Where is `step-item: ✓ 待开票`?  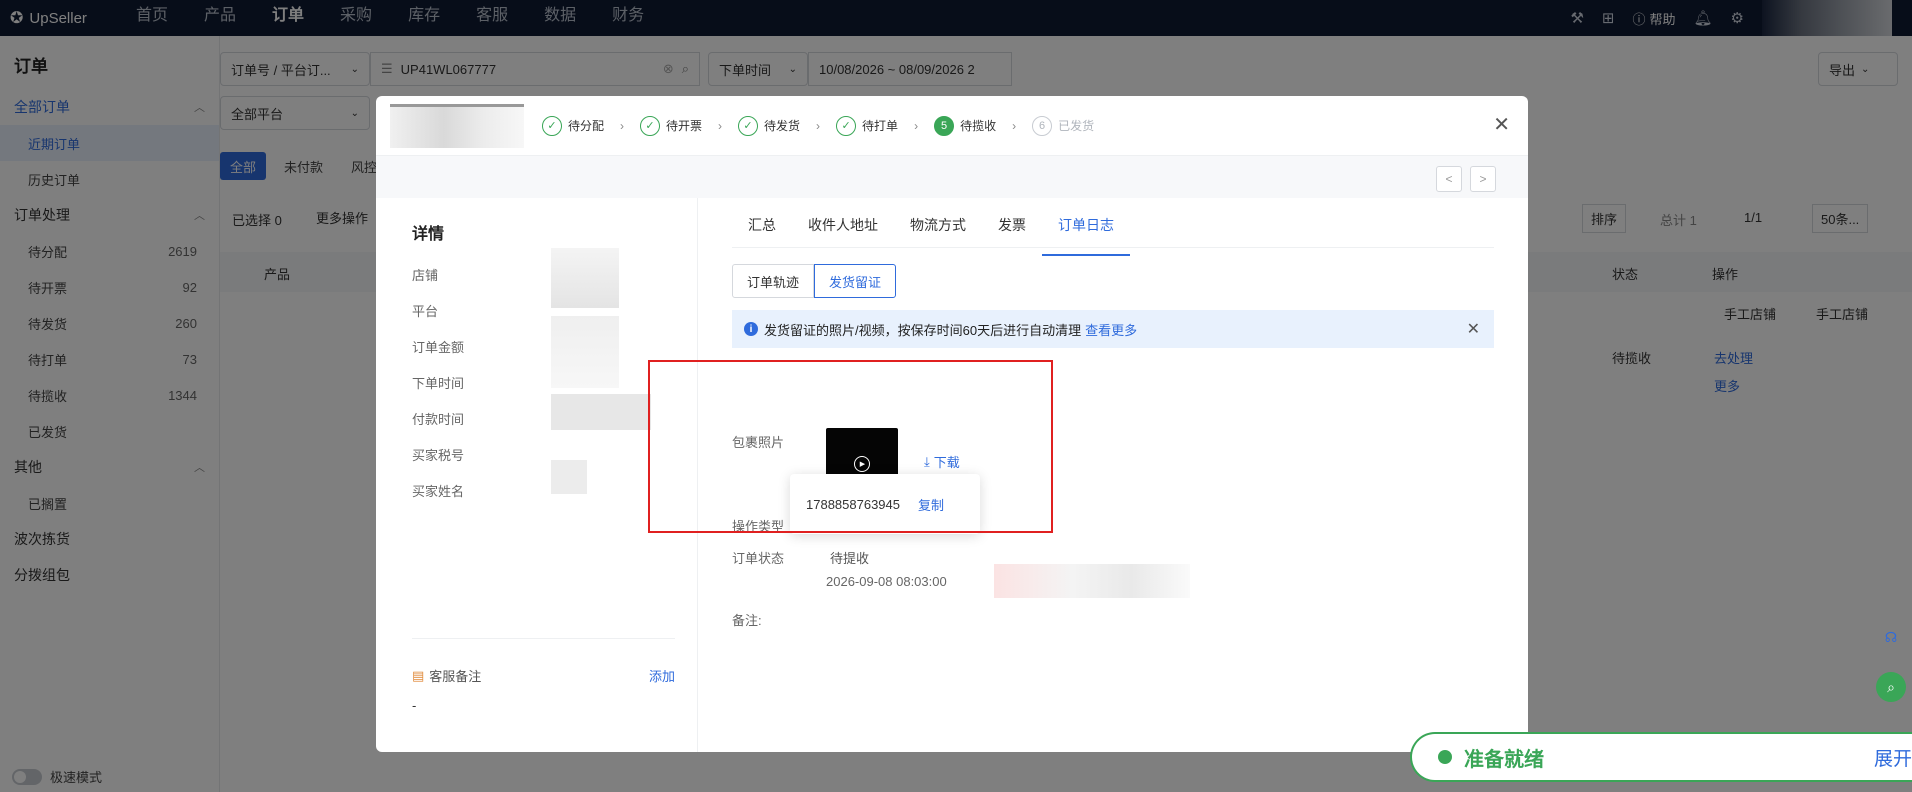
step-item: ✓ 待开票 is located at coordinates (671, 125).